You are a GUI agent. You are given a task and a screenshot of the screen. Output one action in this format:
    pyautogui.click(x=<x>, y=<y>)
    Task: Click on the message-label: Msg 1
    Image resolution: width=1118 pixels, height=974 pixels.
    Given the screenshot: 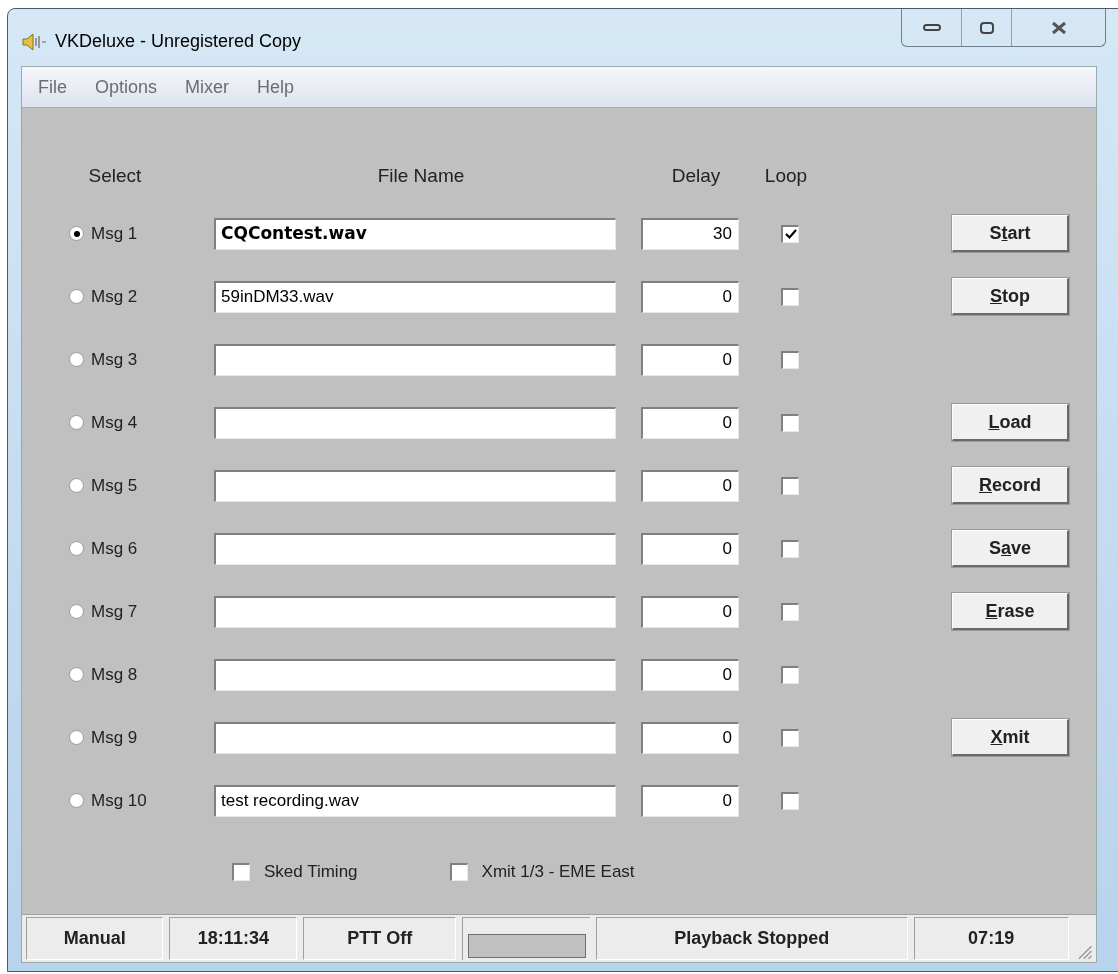 What is the action you would take?
    pyautogui.click(x=115, y=233)
    